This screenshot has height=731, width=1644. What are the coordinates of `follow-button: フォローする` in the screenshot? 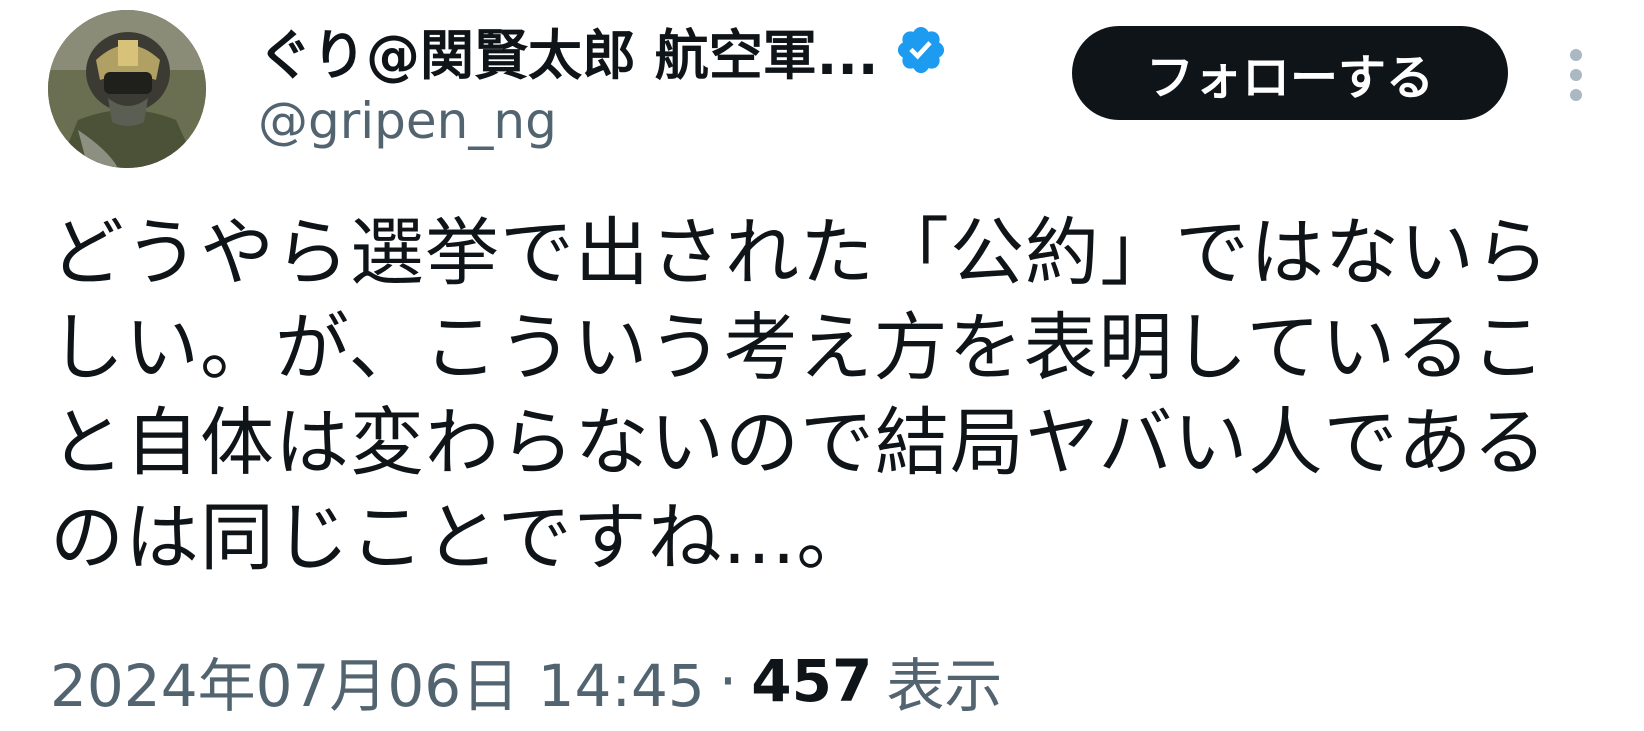 It's located at (1290, 73).